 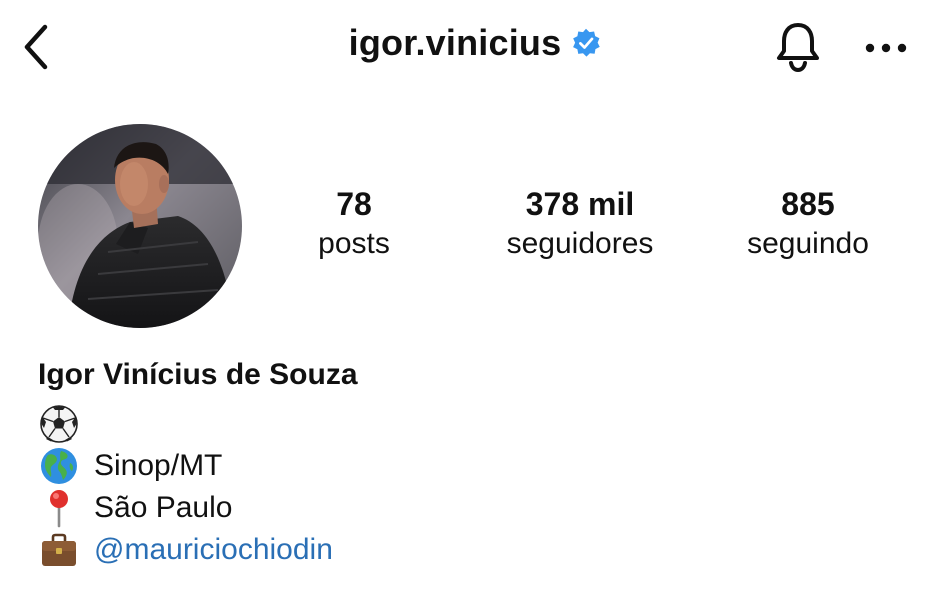 I want to click on stat-posts: 78 posts, so click(x=354, y=224).